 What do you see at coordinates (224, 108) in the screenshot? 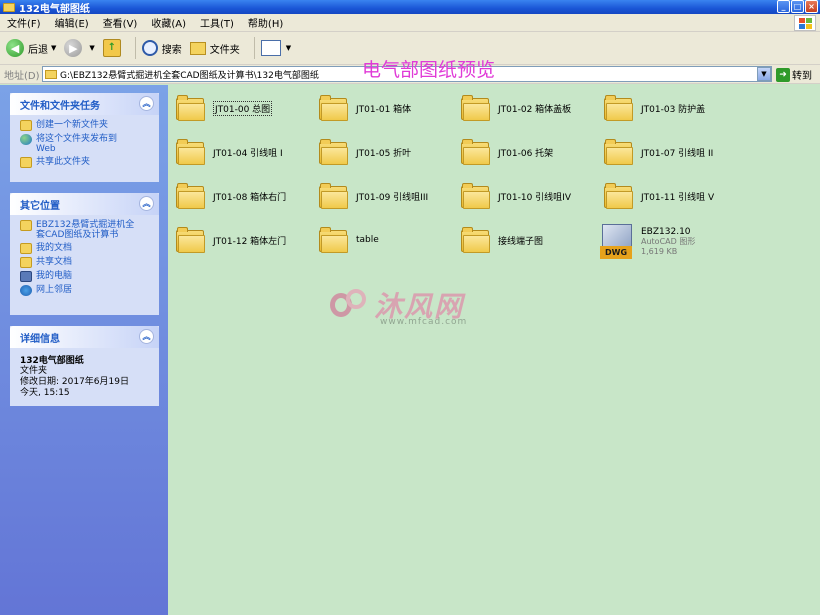
I see `folder-item: JT01-00 总图` at bounding box center [224, 108].